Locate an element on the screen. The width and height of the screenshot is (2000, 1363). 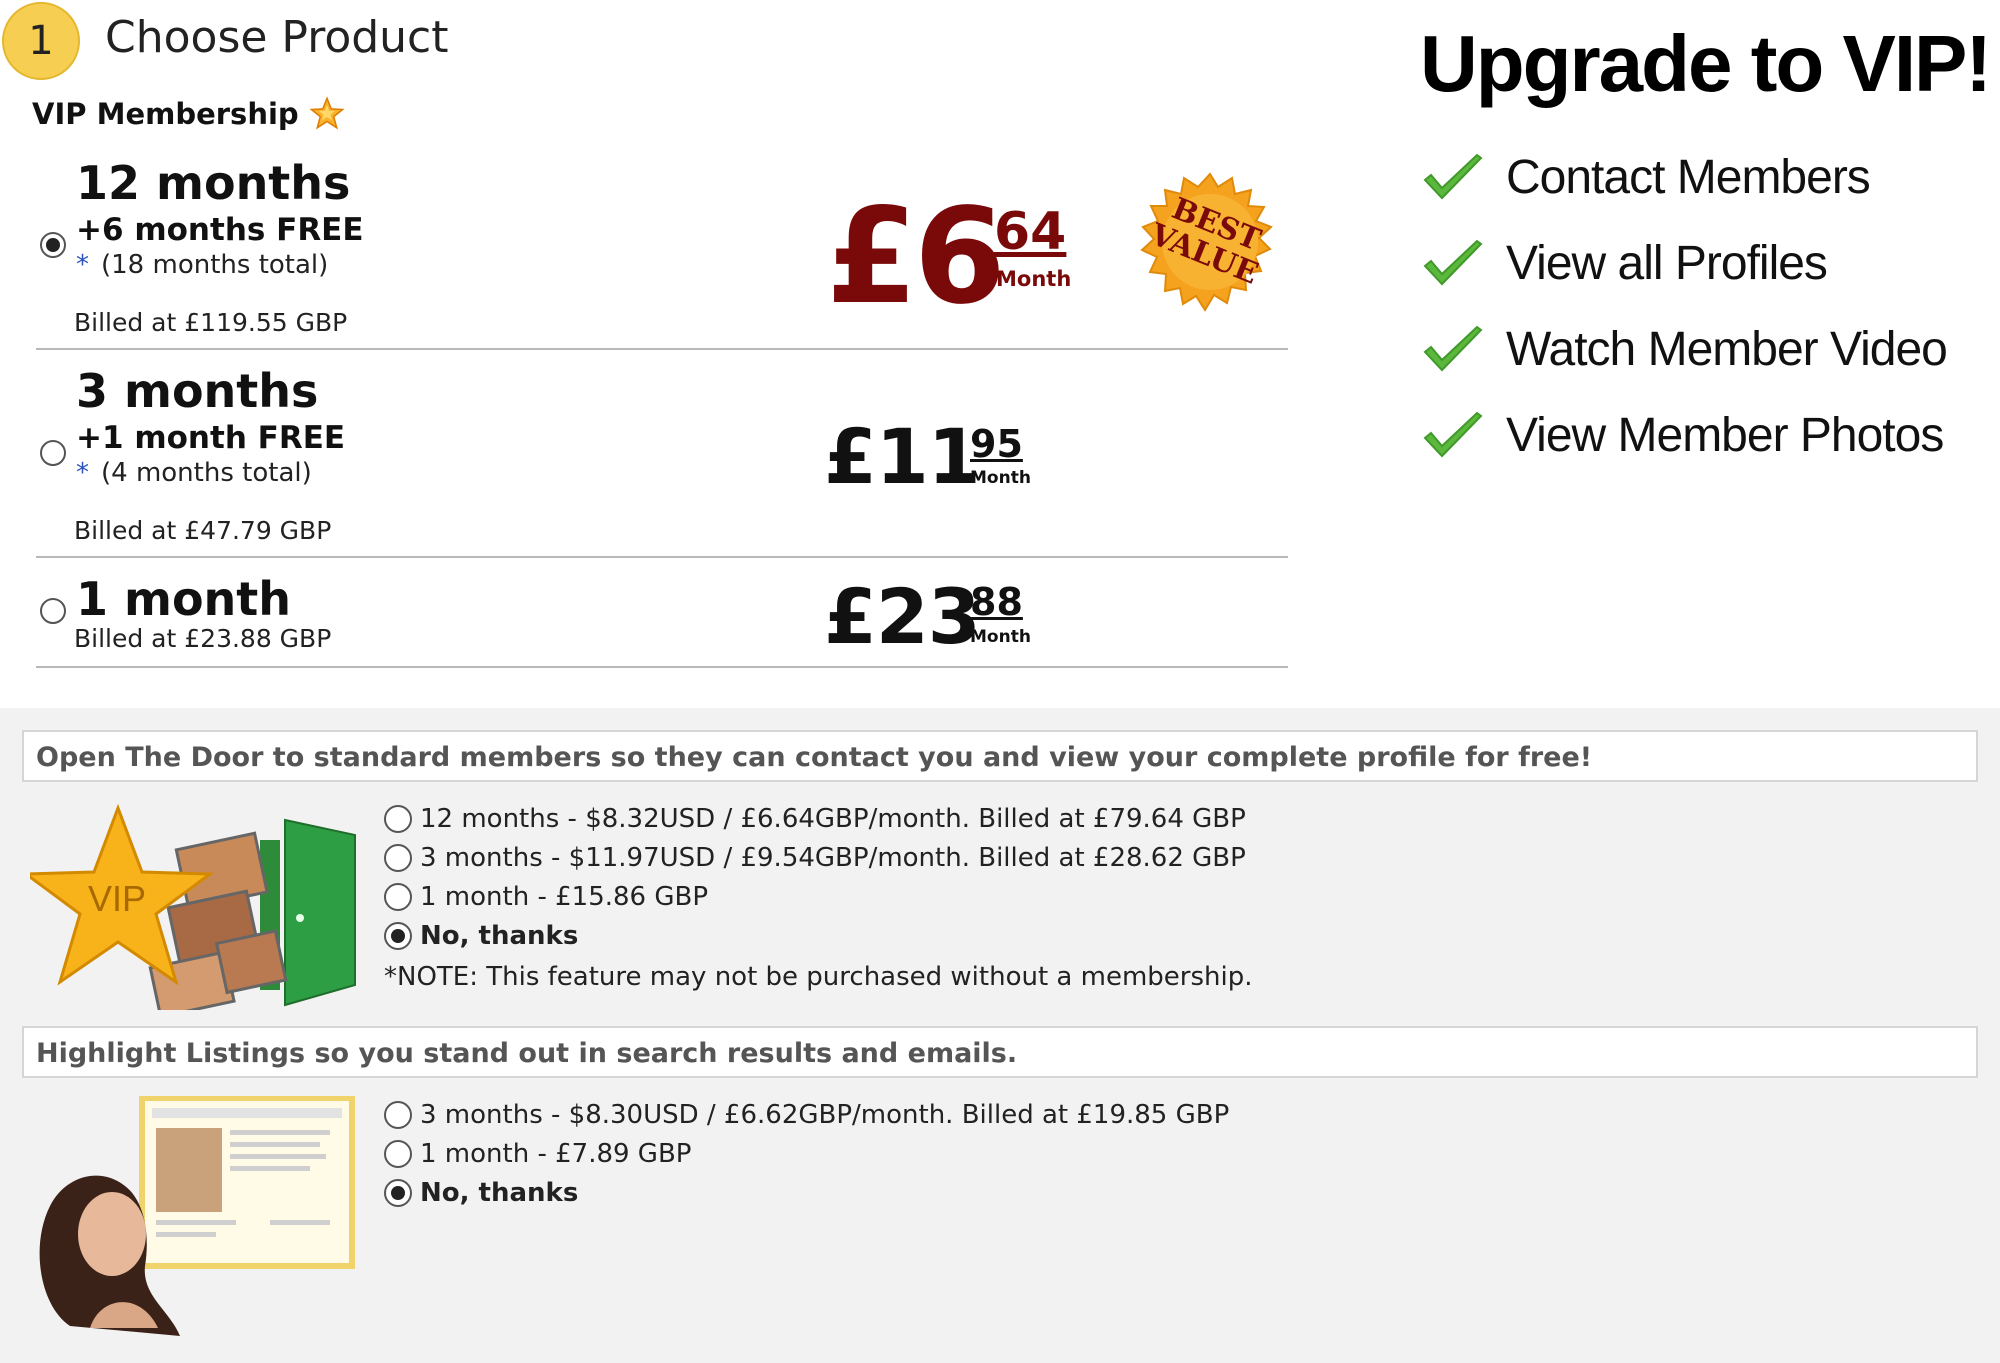
plan-1-month: 1 month Billed at £23.88 GBP is located at coordinates (662, 615).